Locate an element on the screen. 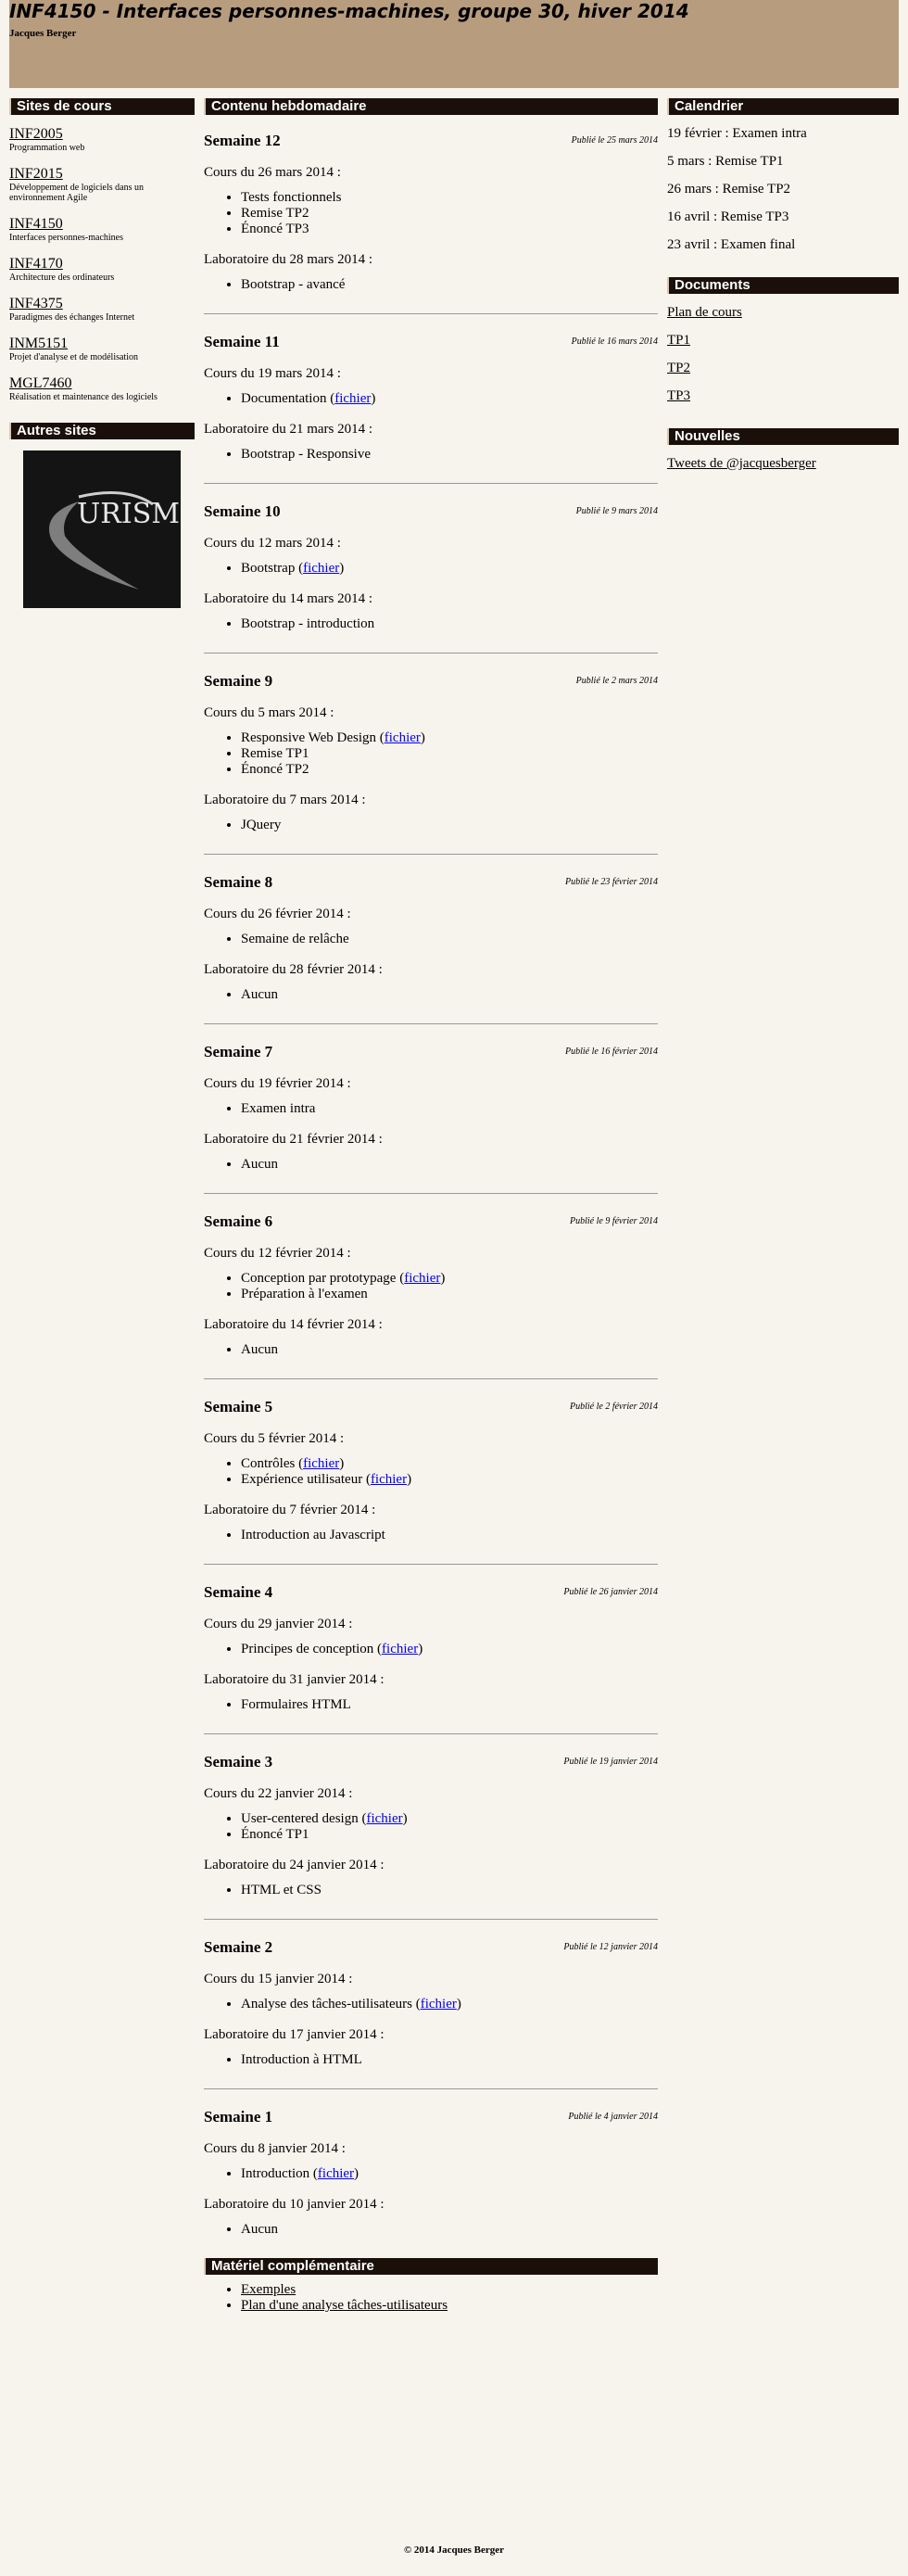 Image resolution: width=908 pixels, height=2576 pixels. course-date: Cours du 12 mars 2014 : is located at coordinates (272, 543).